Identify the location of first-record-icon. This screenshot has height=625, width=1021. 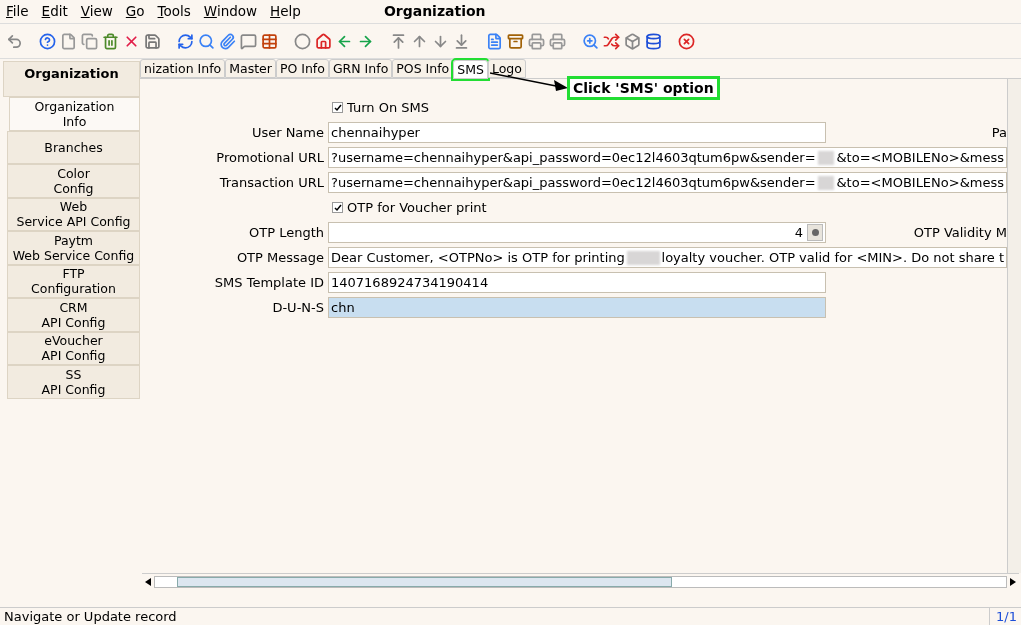
(398, 41).